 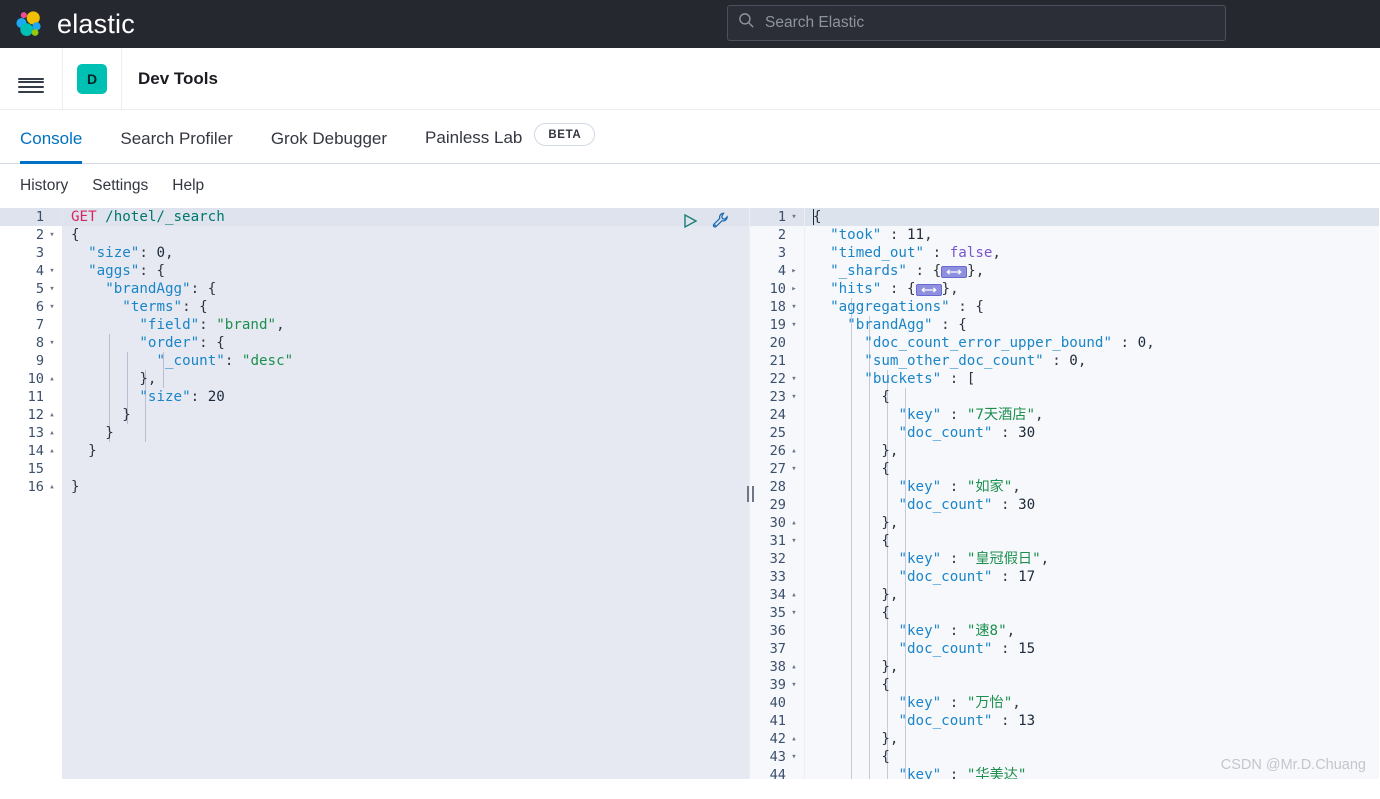 What do you see at coordinates (1092, 361) in the screenshot?
I see `code-line: "sum_other_doc_count" : 0,` at bounding box center [1092, 361].